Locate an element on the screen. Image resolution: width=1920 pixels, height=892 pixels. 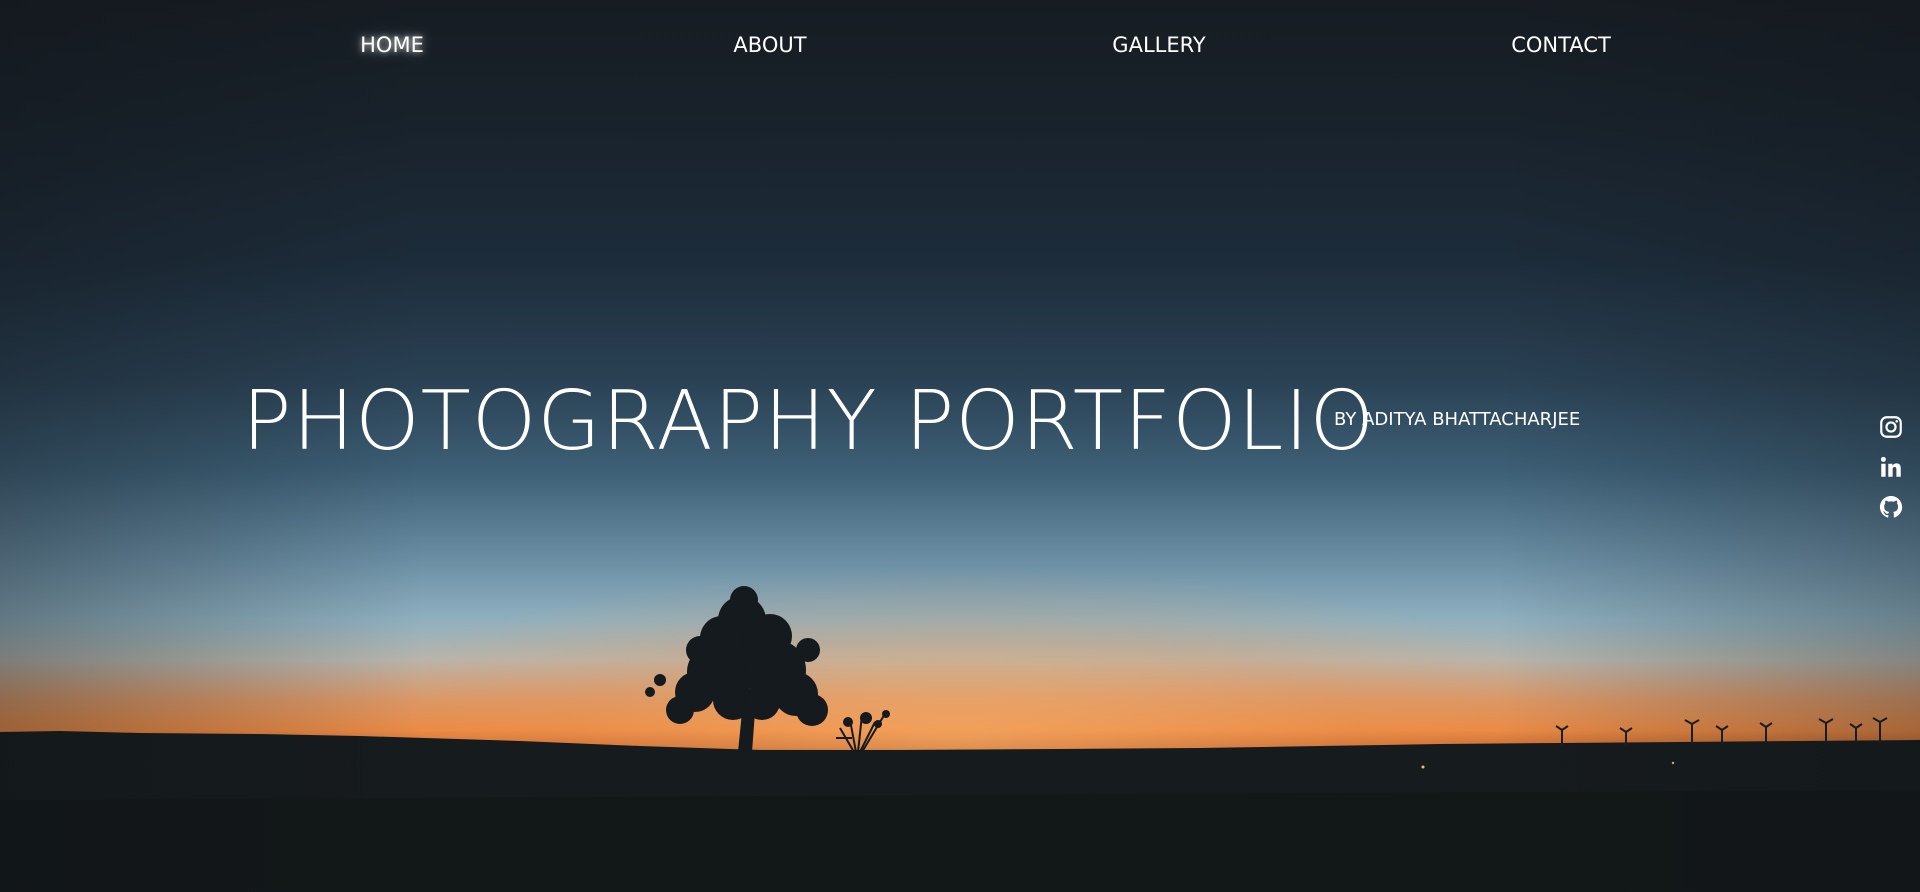
linkedin-icon is located at coordinates (1890, 466).